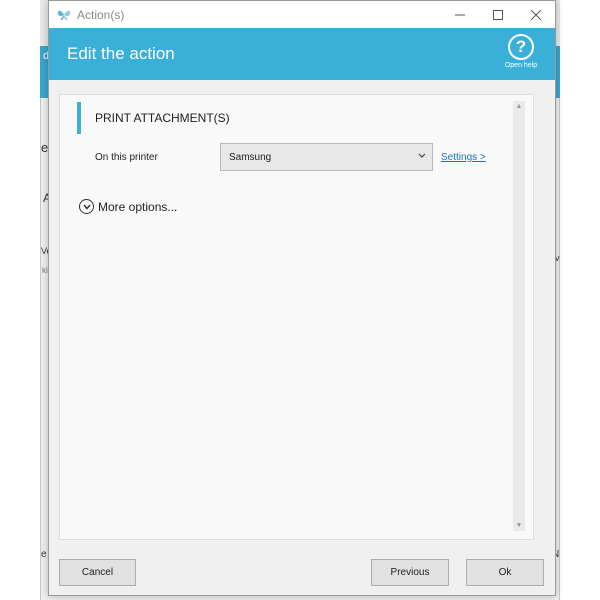 The image size is (600, 600). I want to click on ok-button: Ok, so click(505, 572).